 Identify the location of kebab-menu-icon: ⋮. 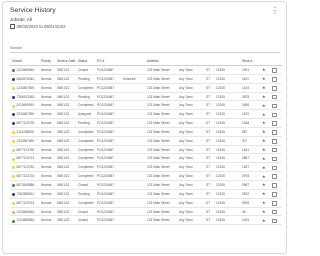
(275, 11).